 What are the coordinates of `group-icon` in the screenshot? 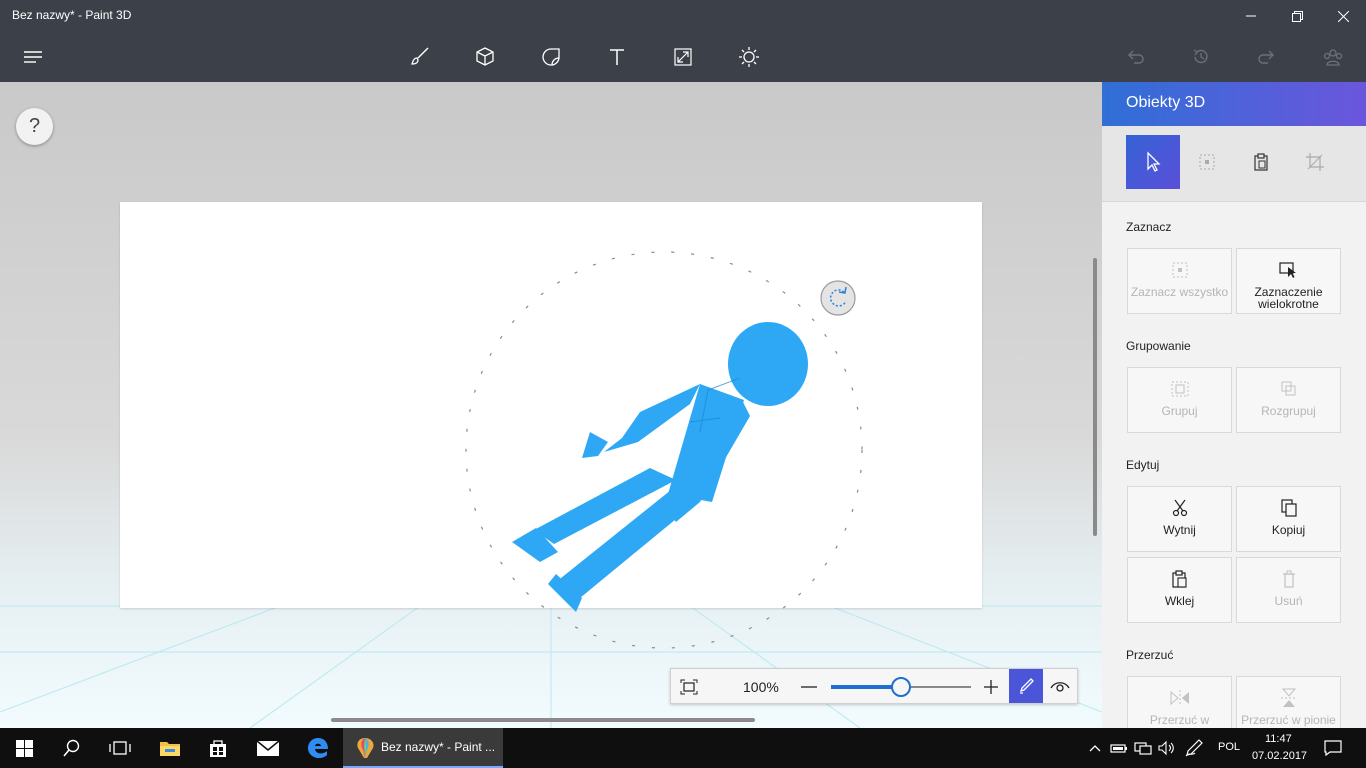 It's located at (1179, 389).